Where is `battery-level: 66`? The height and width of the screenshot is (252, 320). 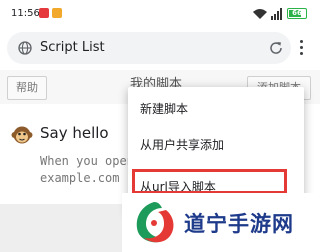 battery-level: 66 is located at coordinates (297, 13).